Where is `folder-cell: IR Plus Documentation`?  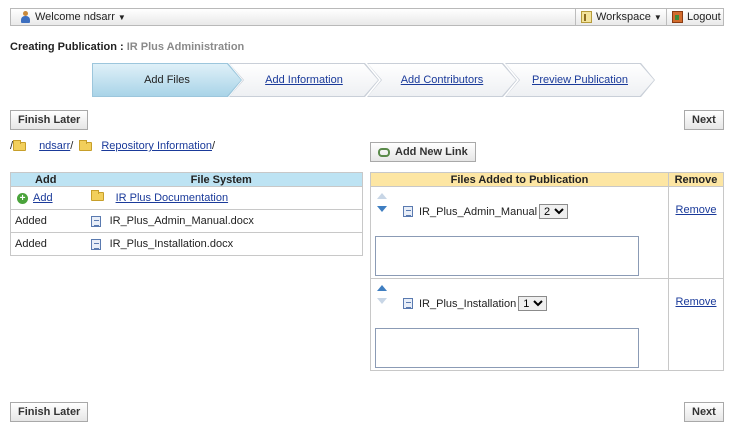
folder-cell: IR Plus Documentation is located at coordinates (221, 198).